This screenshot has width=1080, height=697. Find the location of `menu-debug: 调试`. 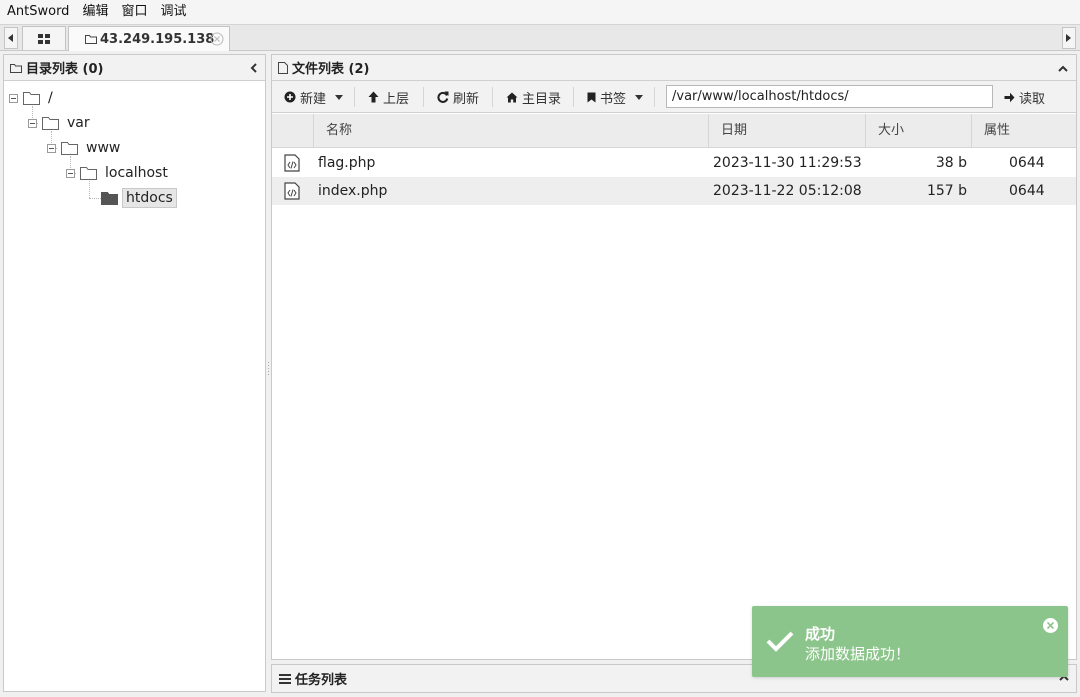

menu-debug: 调试 is located at coordinates (172, 12).